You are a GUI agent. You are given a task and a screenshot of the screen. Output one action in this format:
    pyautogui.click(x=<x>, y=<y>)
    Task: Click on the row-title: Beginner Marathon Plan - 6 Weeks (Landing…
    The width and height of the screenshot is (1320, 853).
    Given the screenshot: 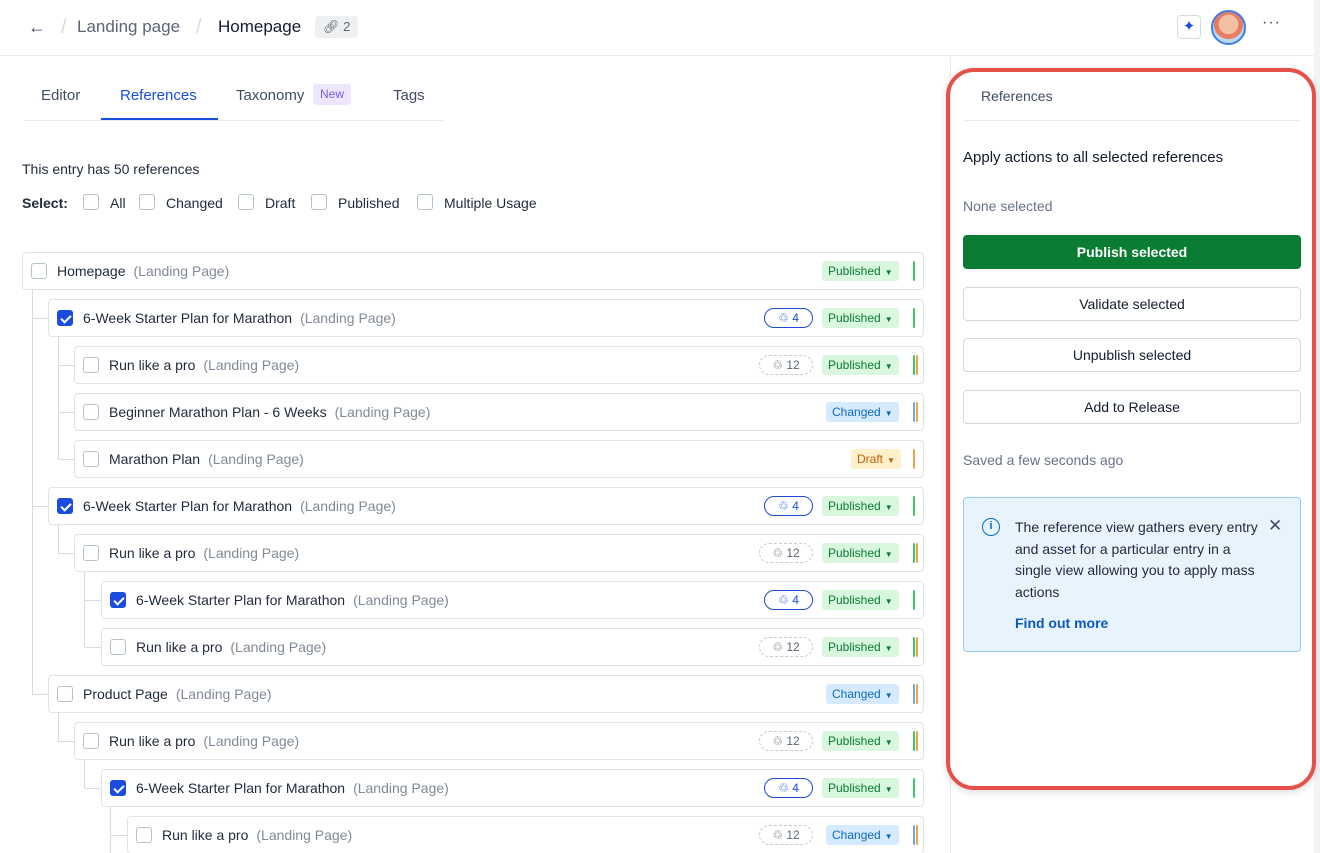 What is the action you would take?
    pyautogui.click(x=269, y=412)
    